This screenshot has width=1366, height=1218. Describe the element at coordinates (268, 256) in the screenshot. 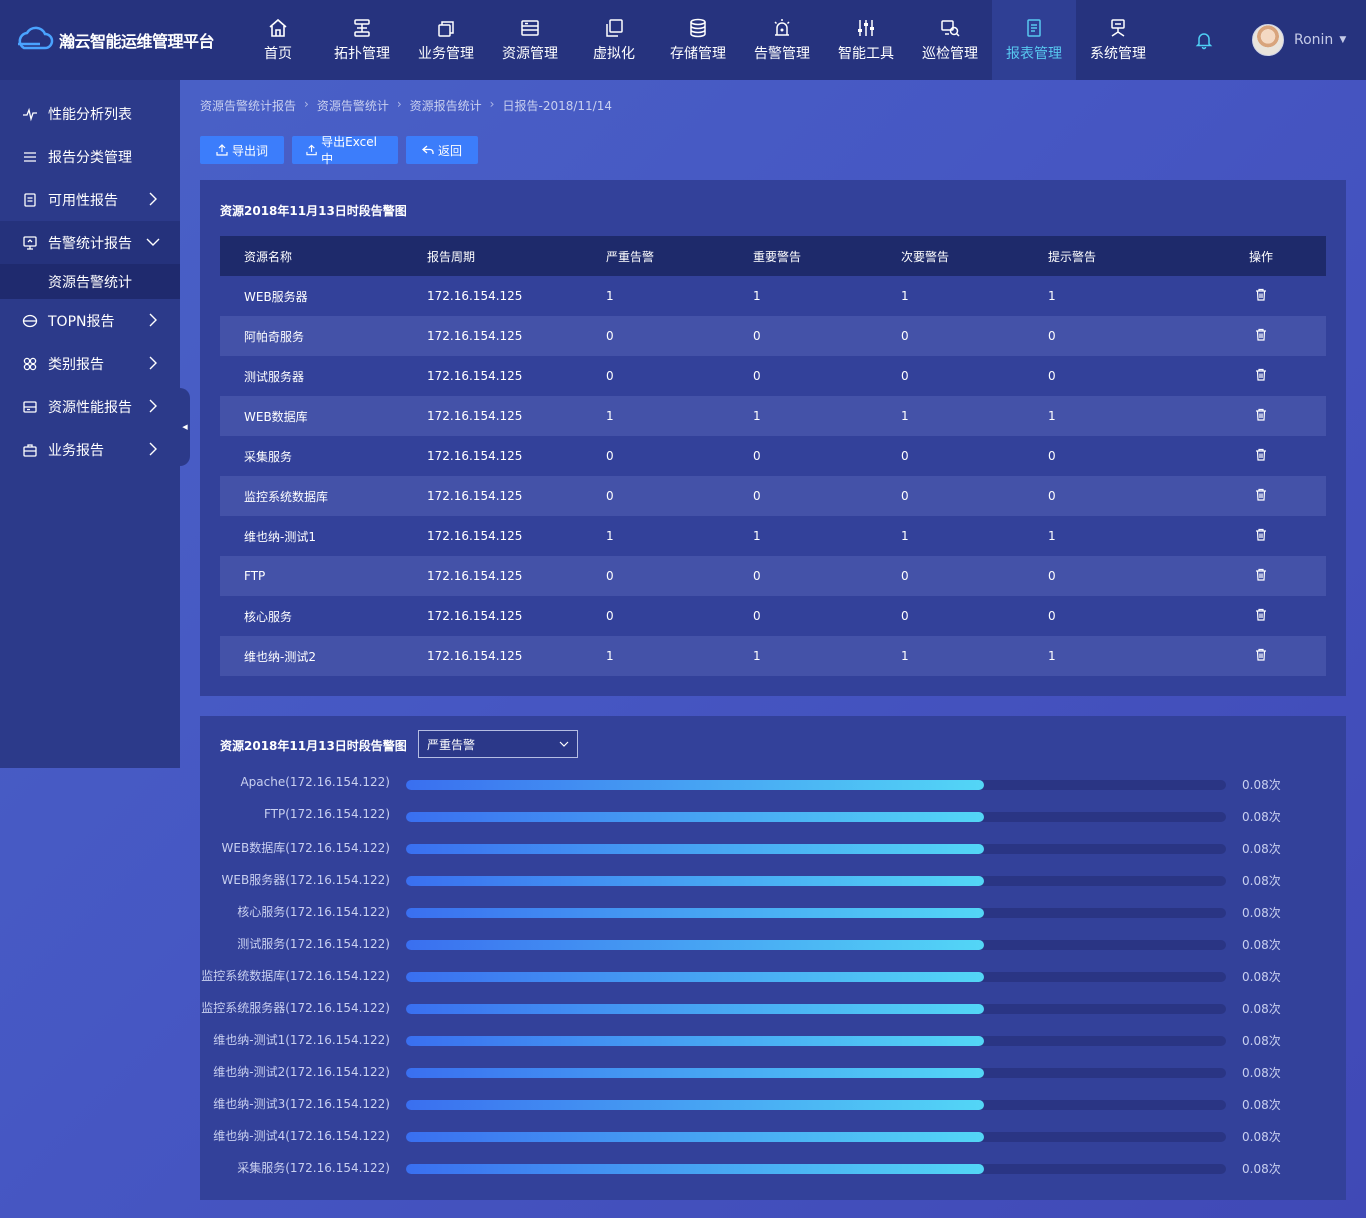

I see `table-header-cell: 资源名称` at that location.